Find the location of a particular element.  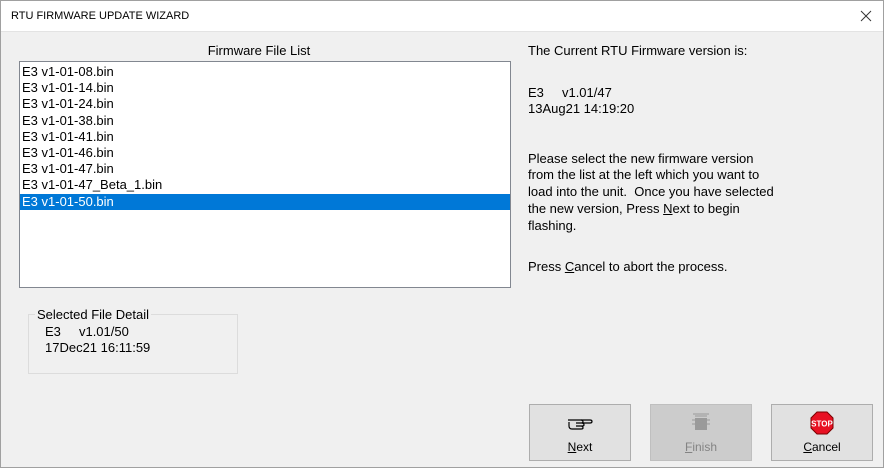

cancel-button: STOP Cancel is located at coordinates (822, 432).